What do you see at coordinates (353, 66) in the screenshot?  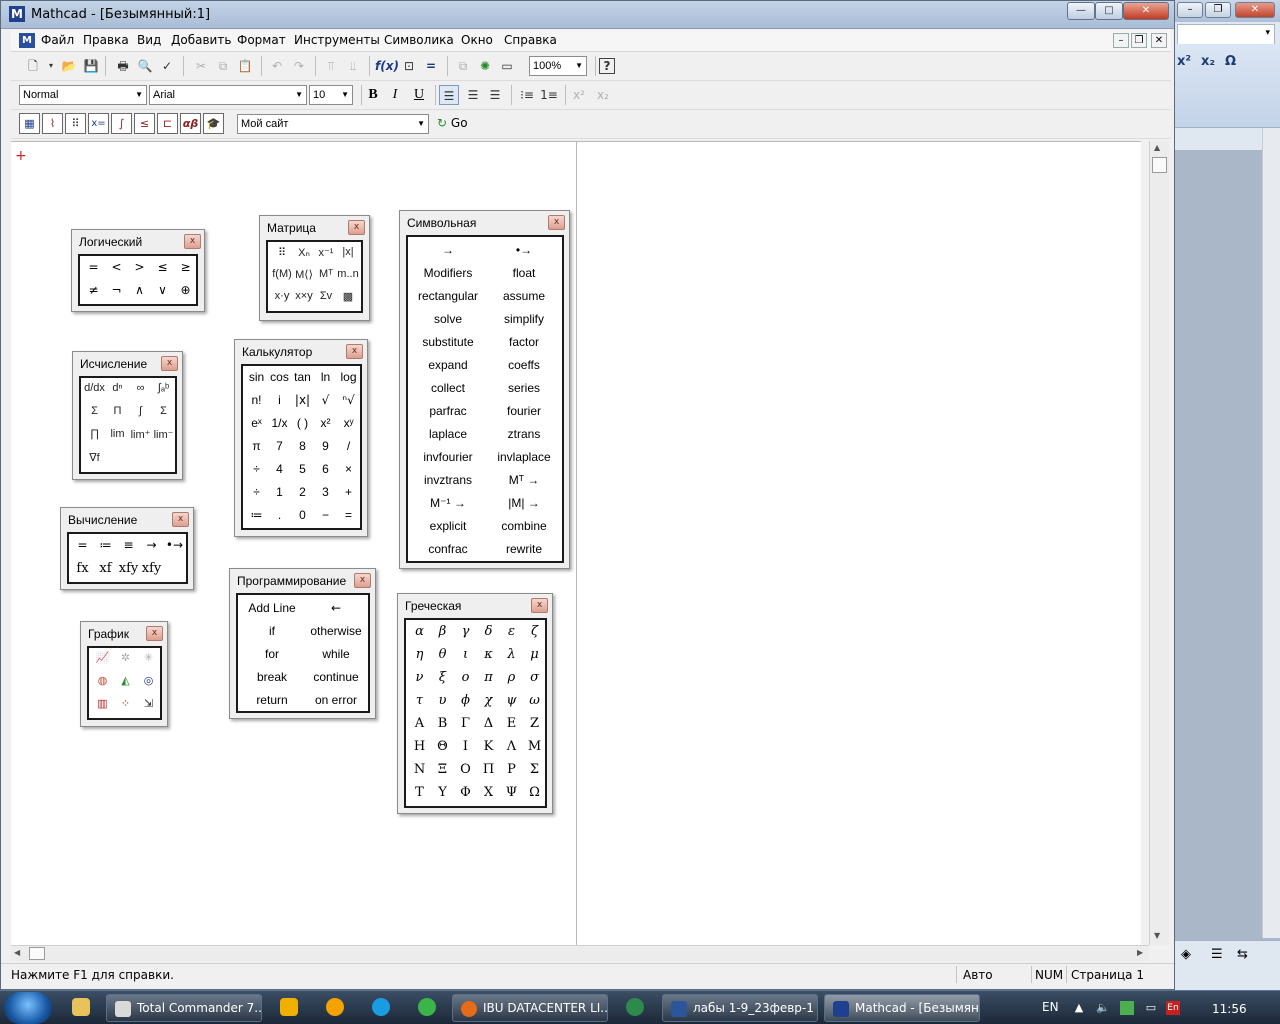 I see `align-down-icon: ⫫` at bounding box center [353, 66].